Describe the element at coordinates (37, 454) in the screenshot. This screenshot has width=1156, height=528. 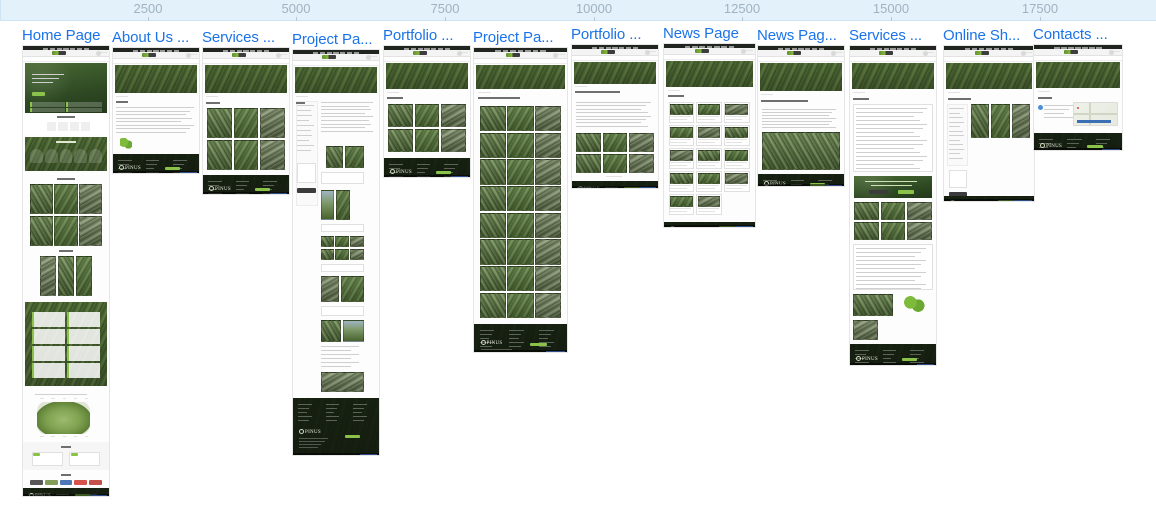
I see `contact-tag` at that location.